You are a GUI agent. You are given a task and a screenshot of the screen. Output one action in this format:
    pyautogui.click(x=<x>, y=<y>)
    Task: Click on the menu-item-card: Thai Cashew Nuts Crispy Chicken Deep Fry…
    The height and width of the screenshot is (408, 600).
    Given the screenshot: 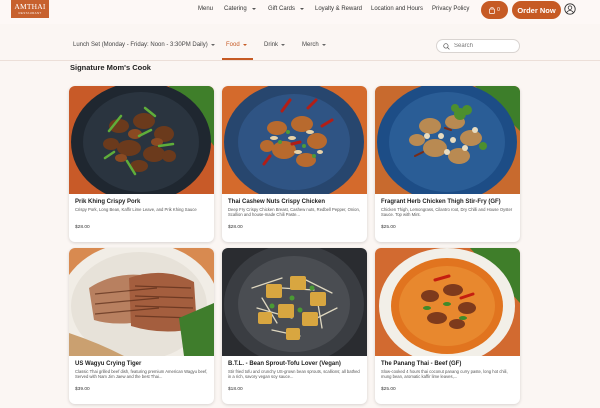 What is the action you would take?
    pyautogui.click(x=294, y=164)
    